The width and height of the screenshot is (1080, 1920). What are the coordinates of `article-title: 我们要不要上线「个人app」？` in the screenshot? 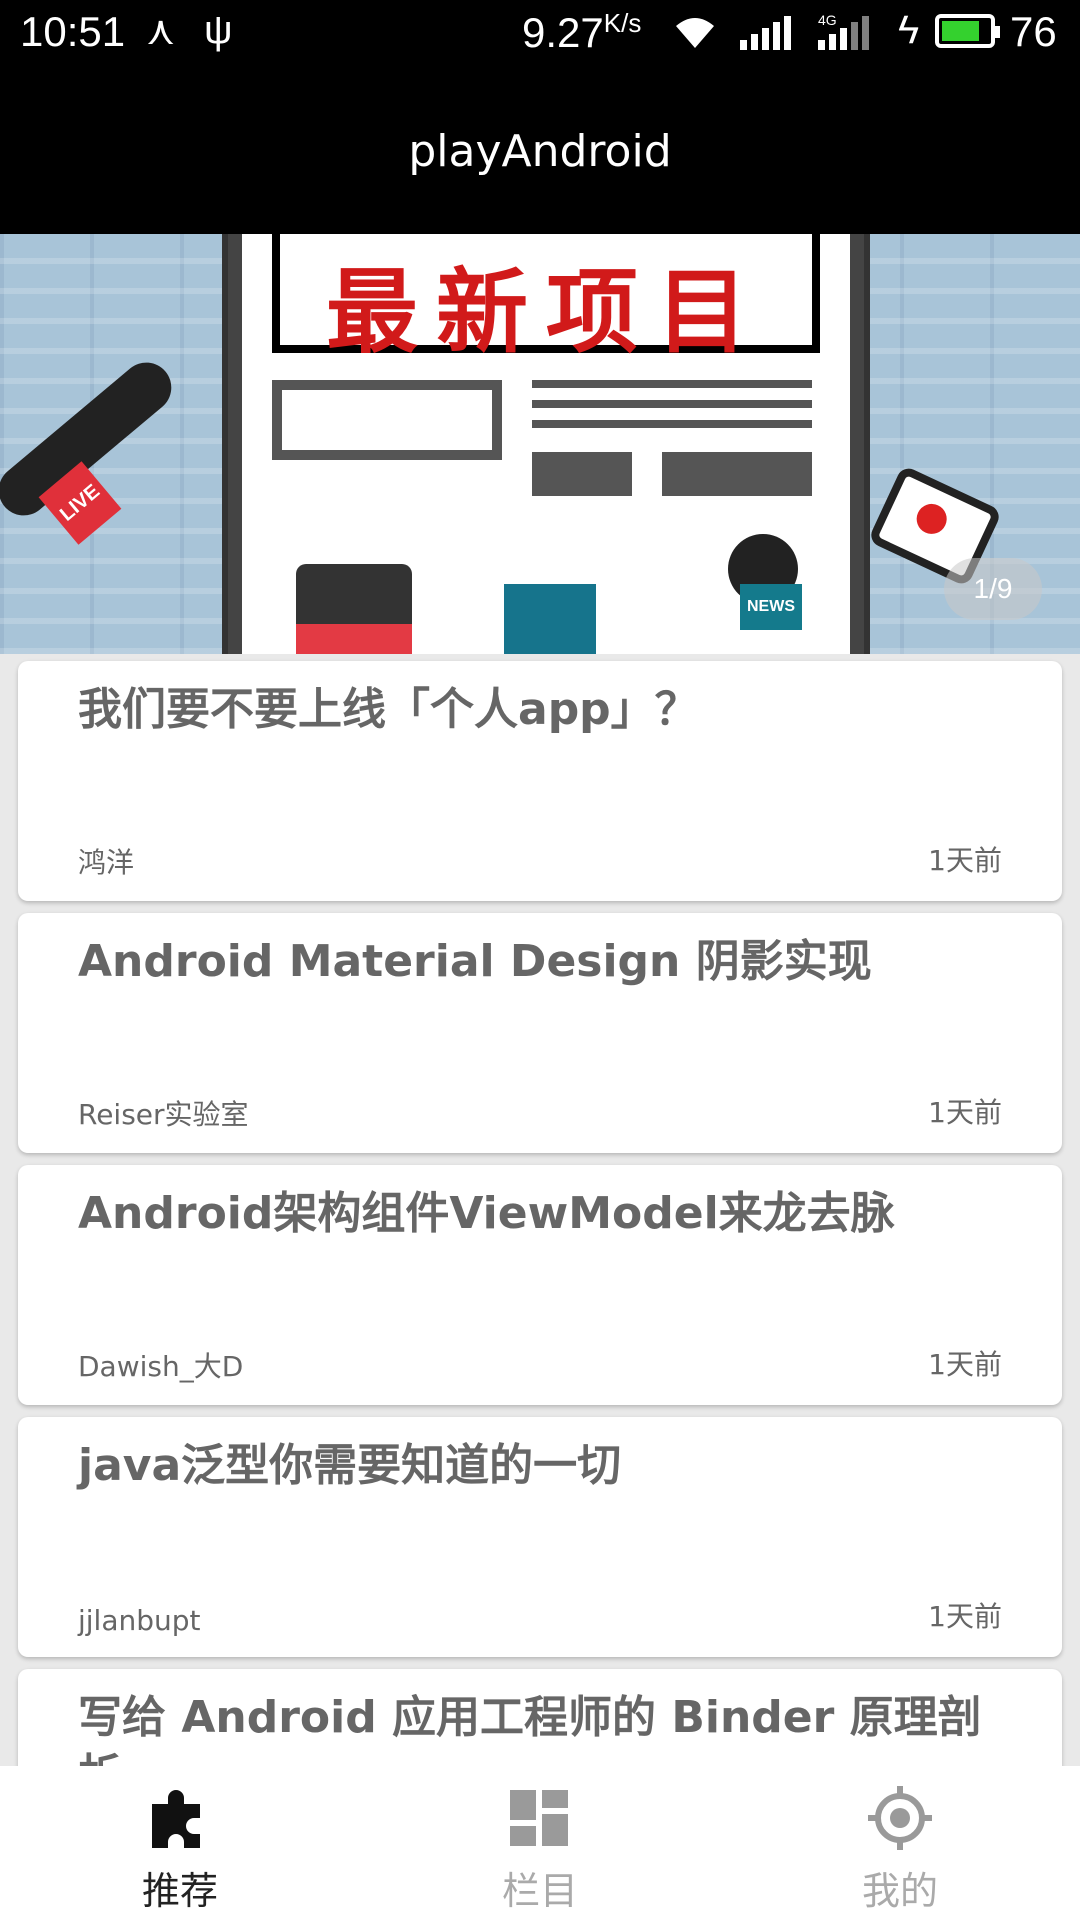 It's located at (388, 709).